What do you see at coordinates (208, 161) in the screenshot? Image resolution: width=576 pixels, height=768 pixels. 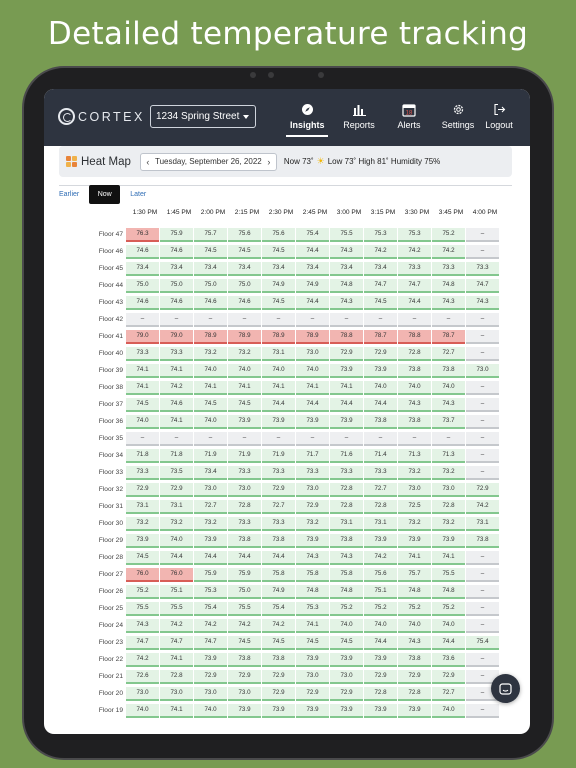 I see `date-picker: ‹ Tuesday, September 26, 2022 ›` at bounding box center [208, 161].